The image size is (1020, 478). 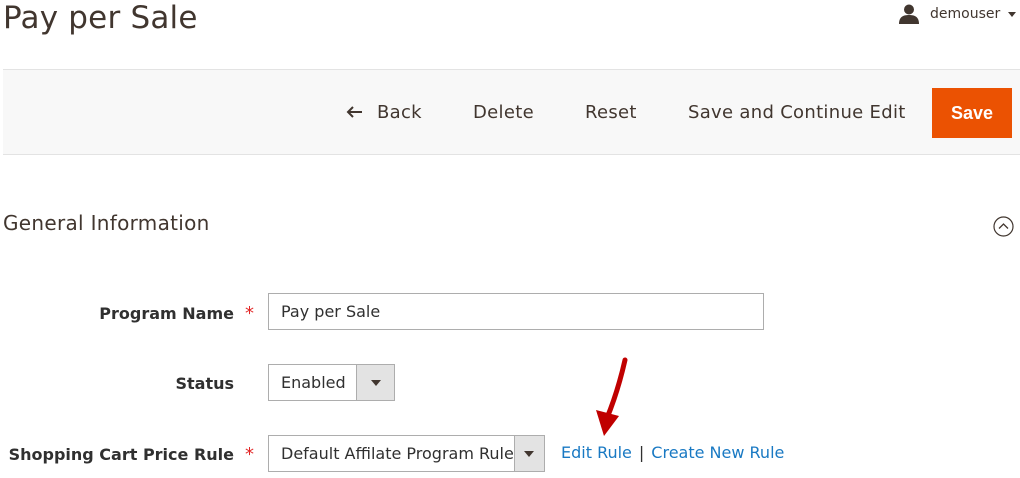 I want to click on back-button: Back, so click(x=383, y=112).